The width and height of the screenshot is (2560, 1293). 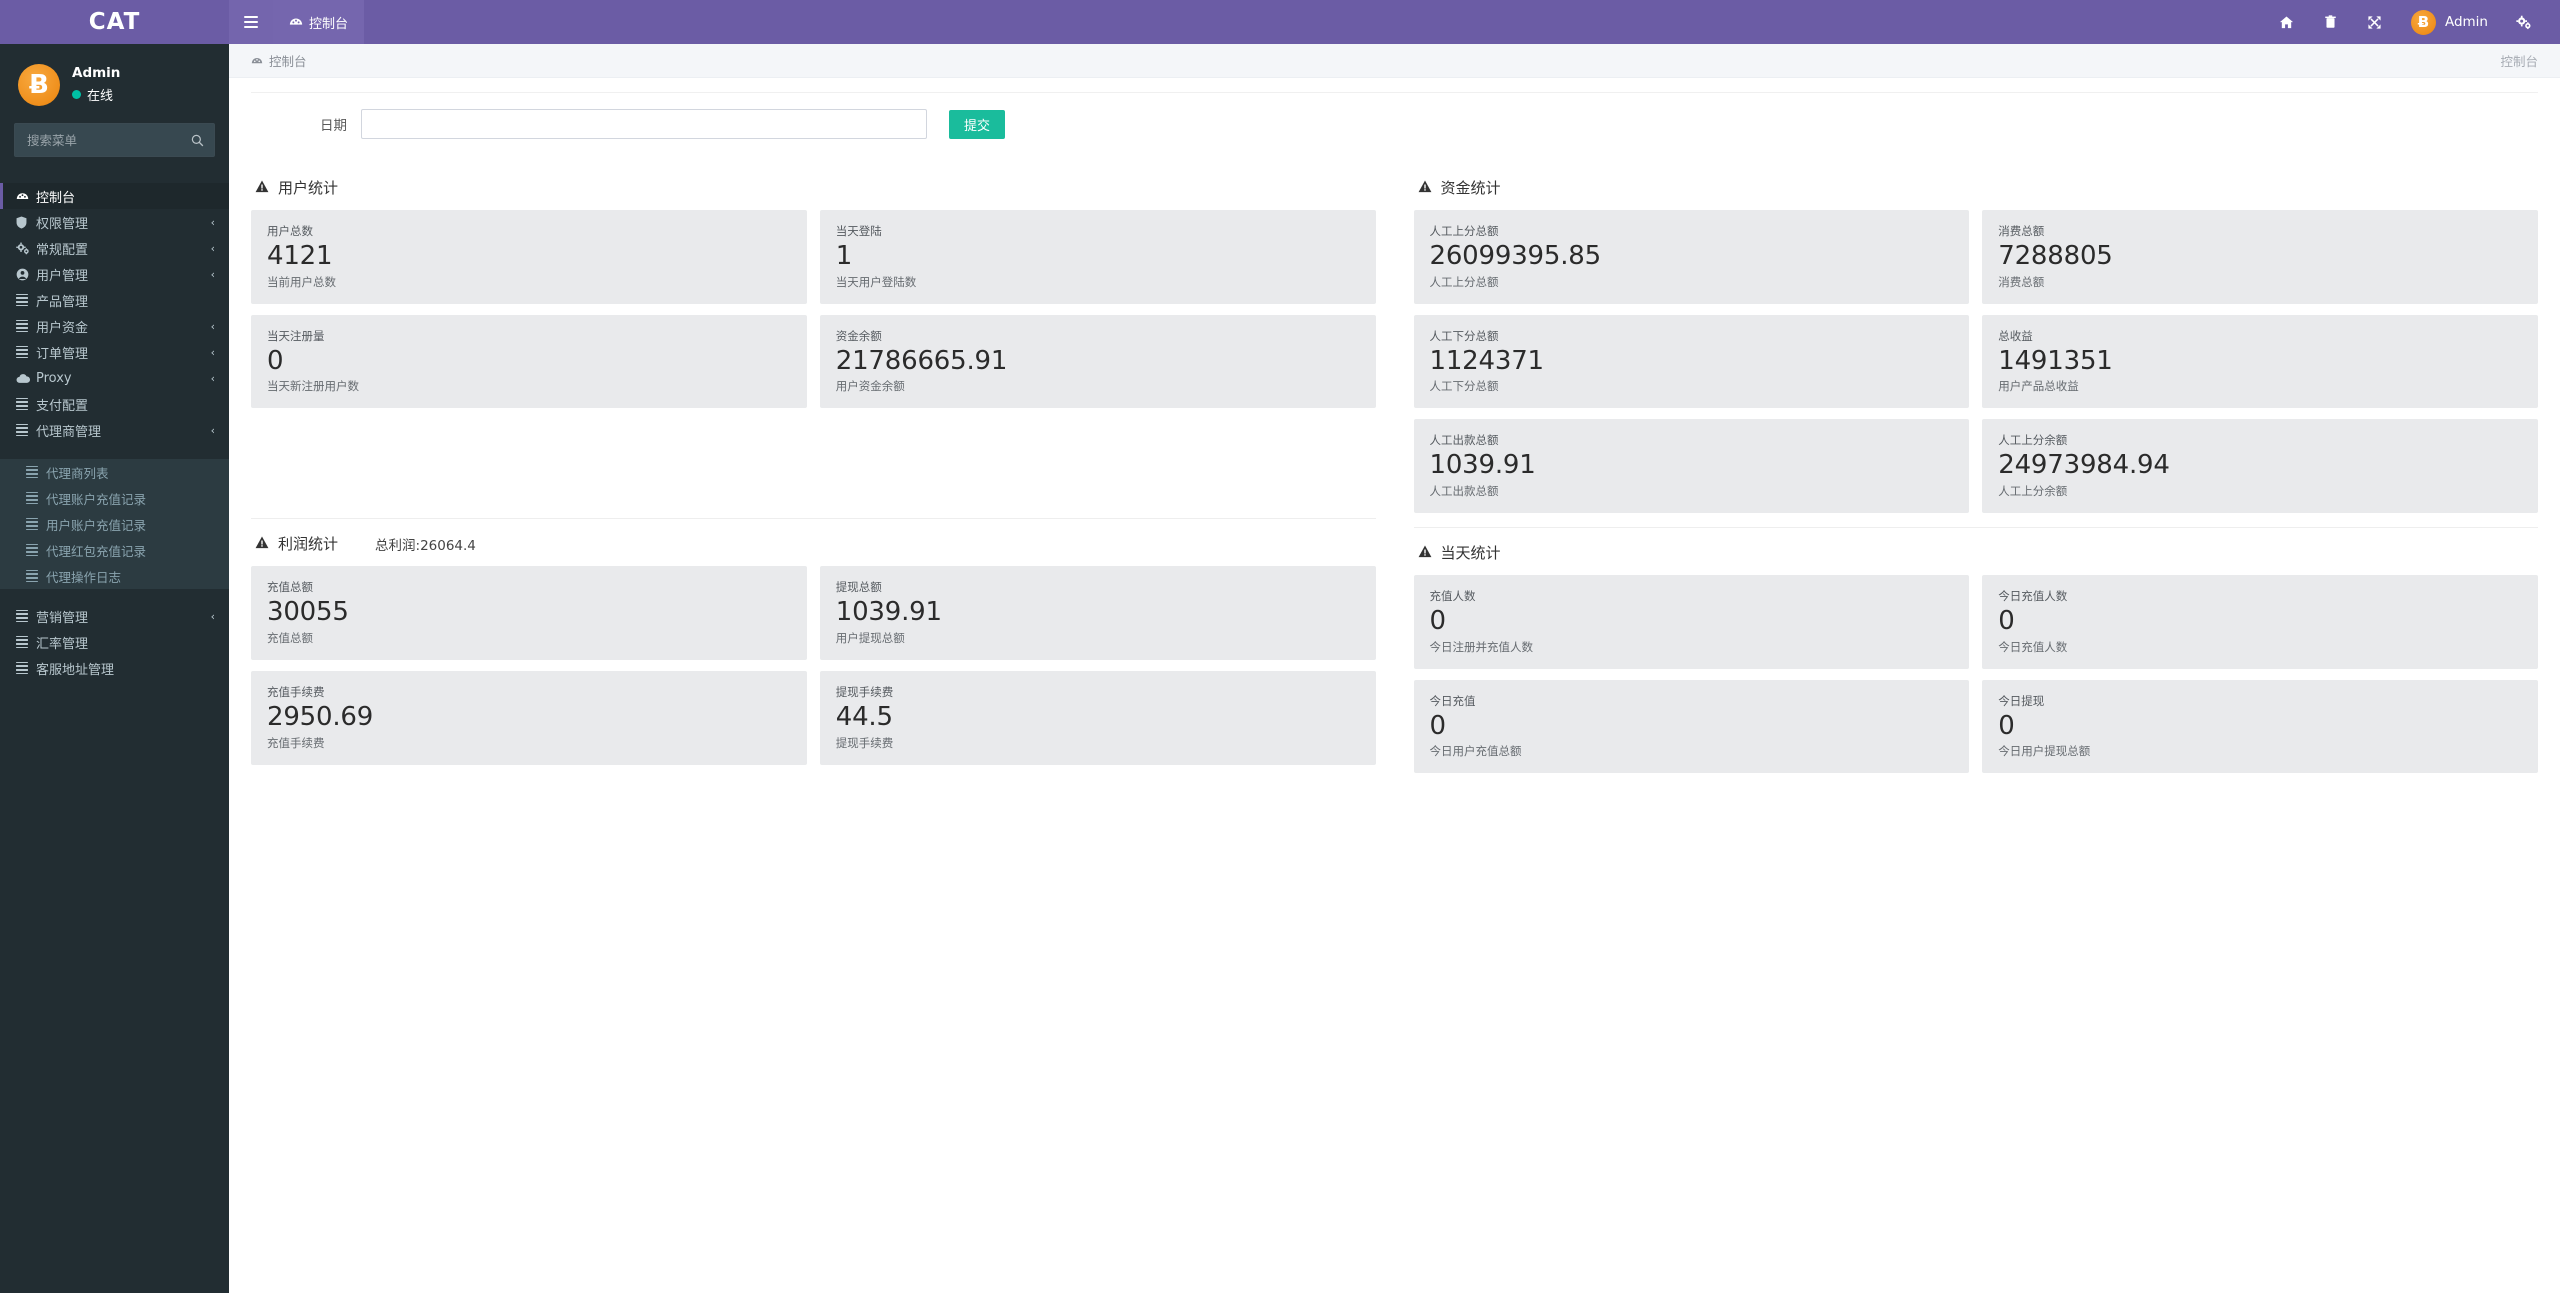 What do you see at coordinates (1394, 122) in the screenshot?
I see `date-filter-form: 日期 提交` at bounding box center [1394, 122].